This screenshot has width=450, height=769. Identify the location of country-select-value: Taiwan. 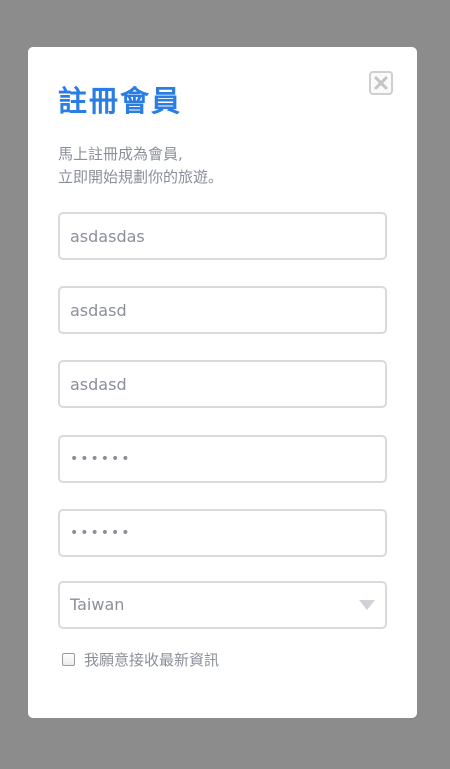
(97, 604).